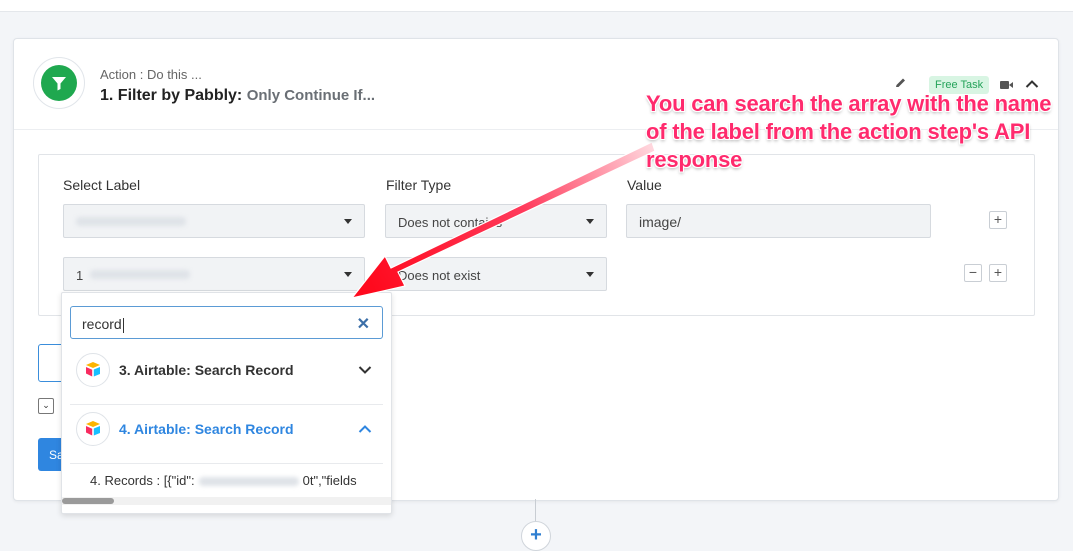 This screenshot has height=551, width=1073. I want to click on collapse-chevron-up-icon, so click(1032, 84).